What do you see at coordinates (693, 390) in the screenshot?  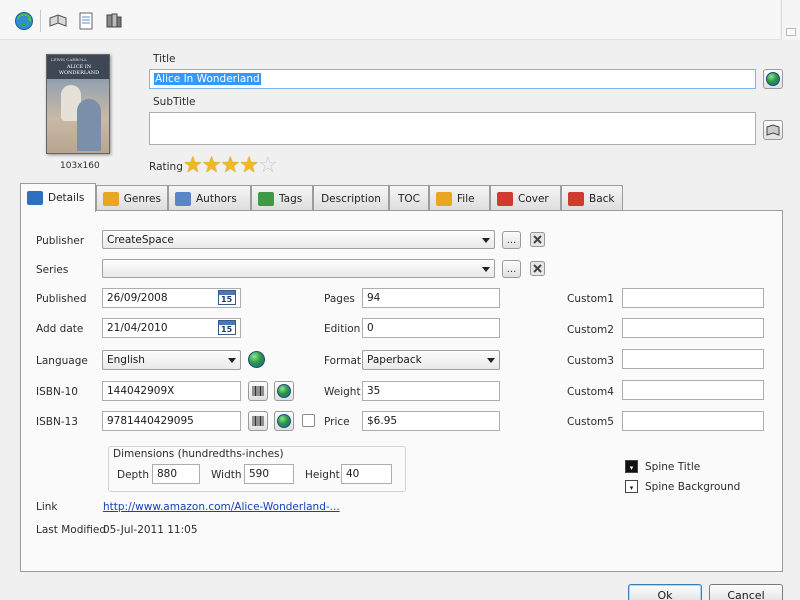 I see `custom4-input` at bounding box center [693, 390].